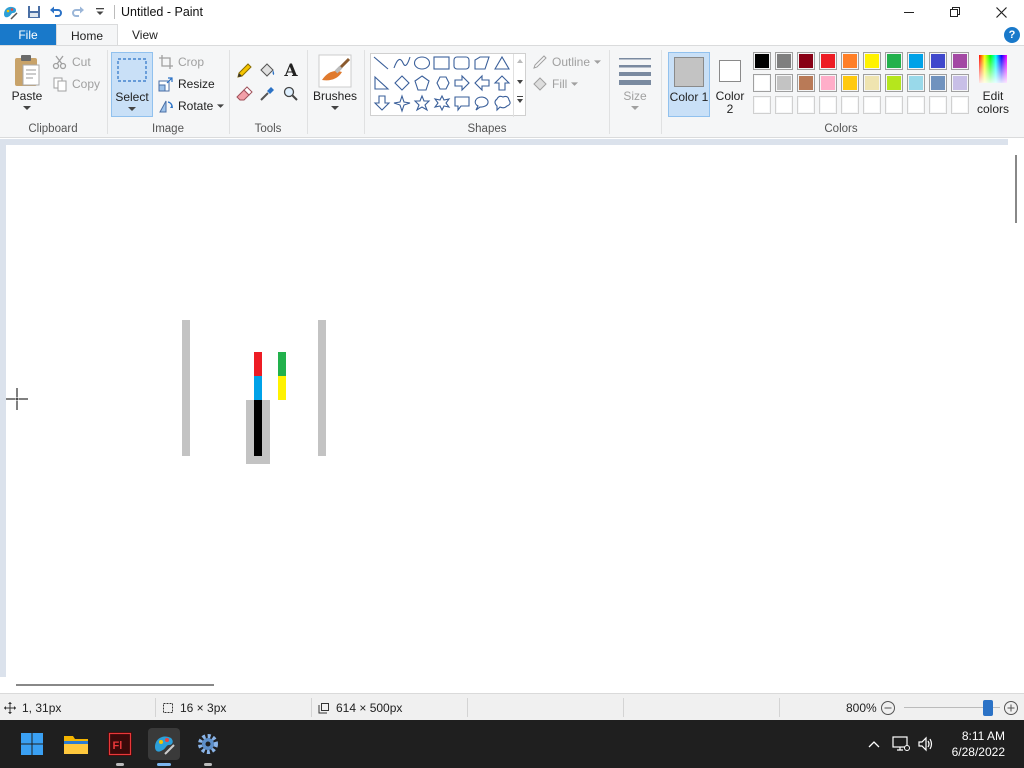 The image size is (1024, 768). I want to click on vertical-scrollbar, so click(1016, 416).